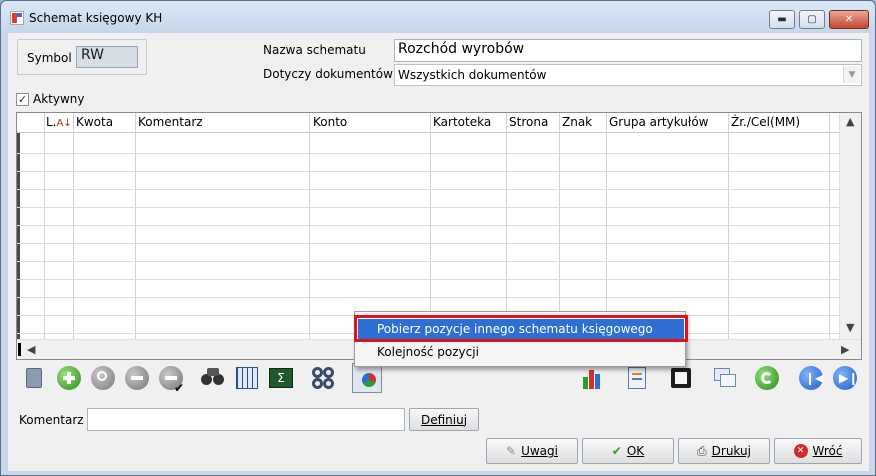 This screenshot has width=876, height=476. I want to click on row-indicator, so click(18, 226).